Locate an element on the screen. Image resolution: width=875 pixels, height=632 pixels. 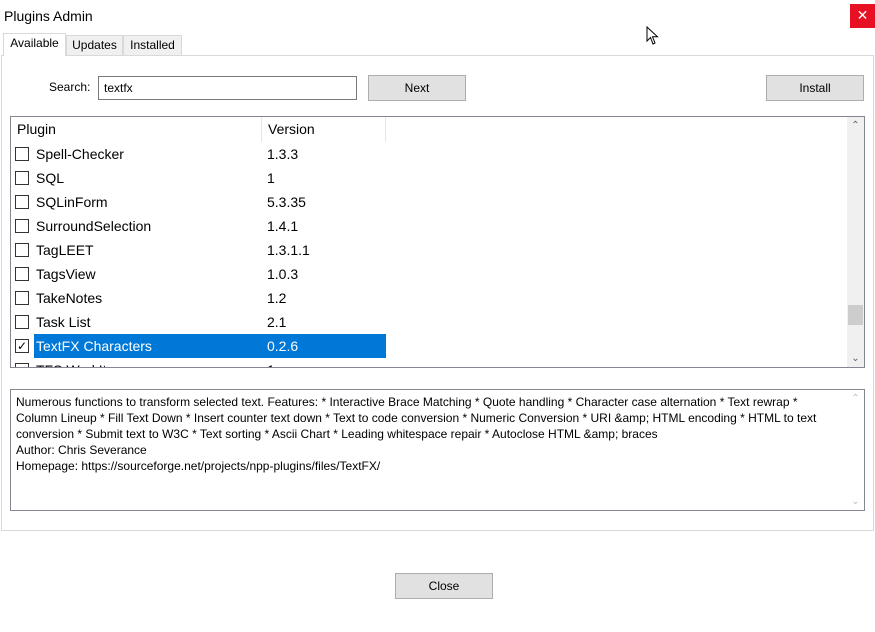
scroll-thumb is located at coordinates (855, 315).